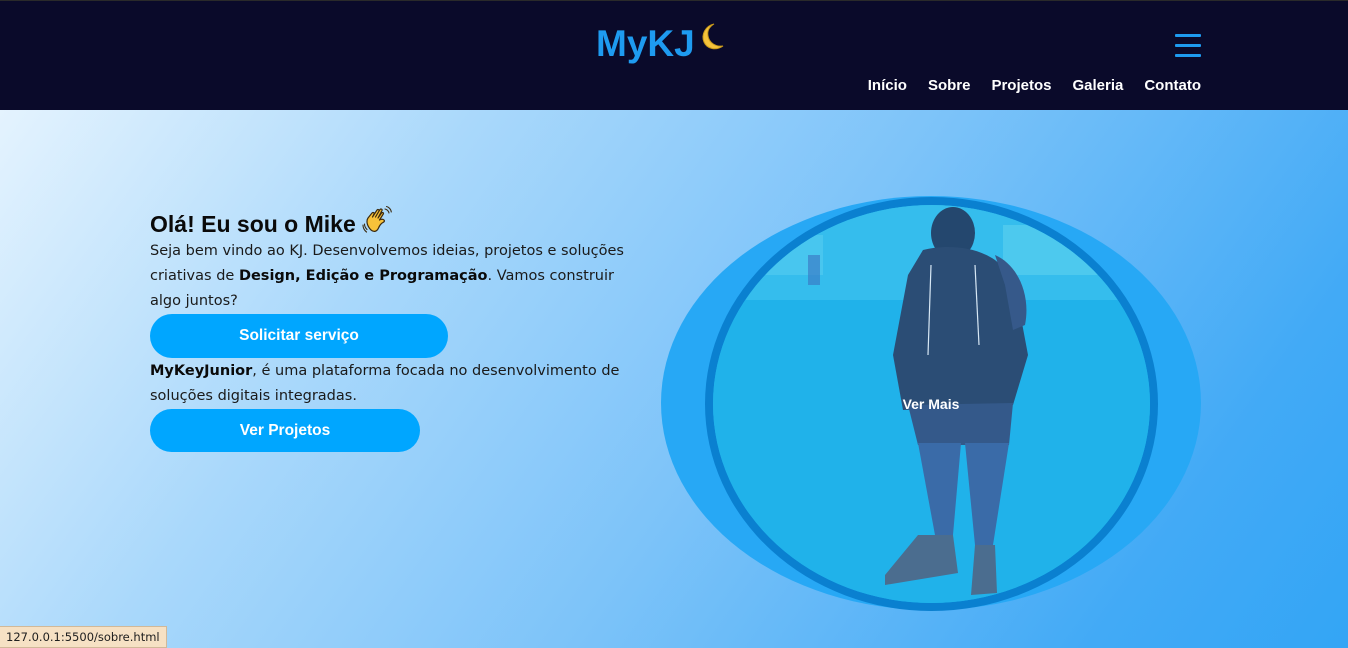 This screenshot has height=648, width=1348. I want to click on waving-hand-icon, so click(377, 219).